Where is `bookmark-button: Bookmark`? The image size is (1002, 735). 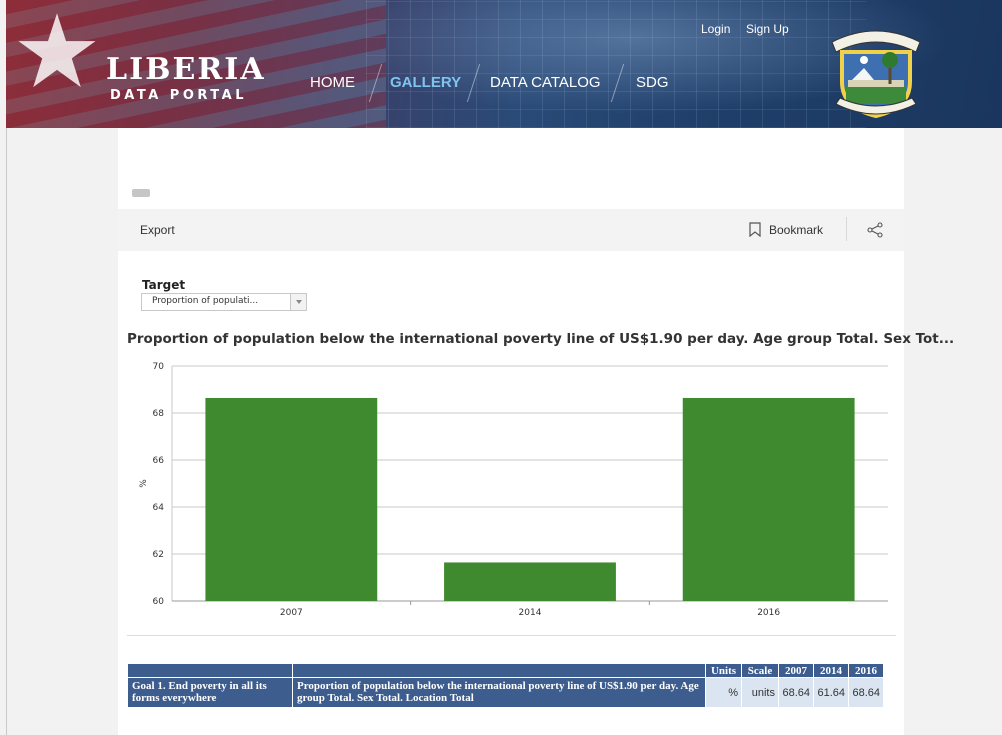 bookmark-button: Bookmark is located at coordinates (796, 230).